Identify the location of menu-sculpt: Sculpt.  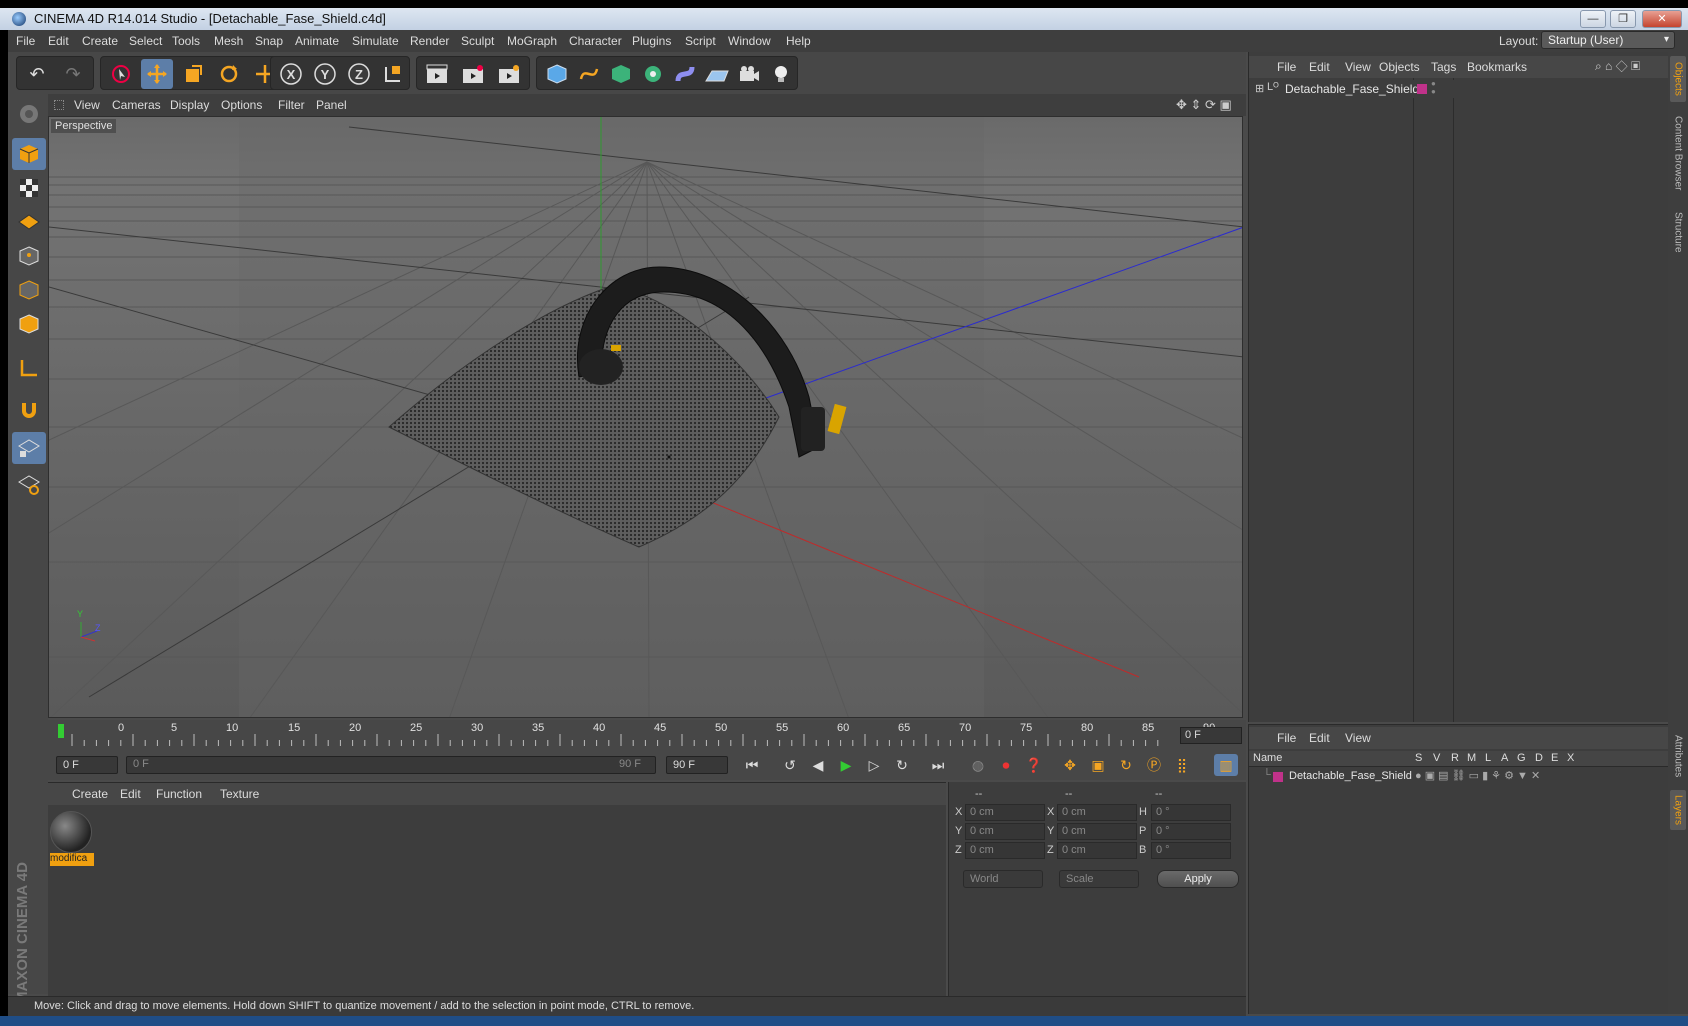
(477, 41).